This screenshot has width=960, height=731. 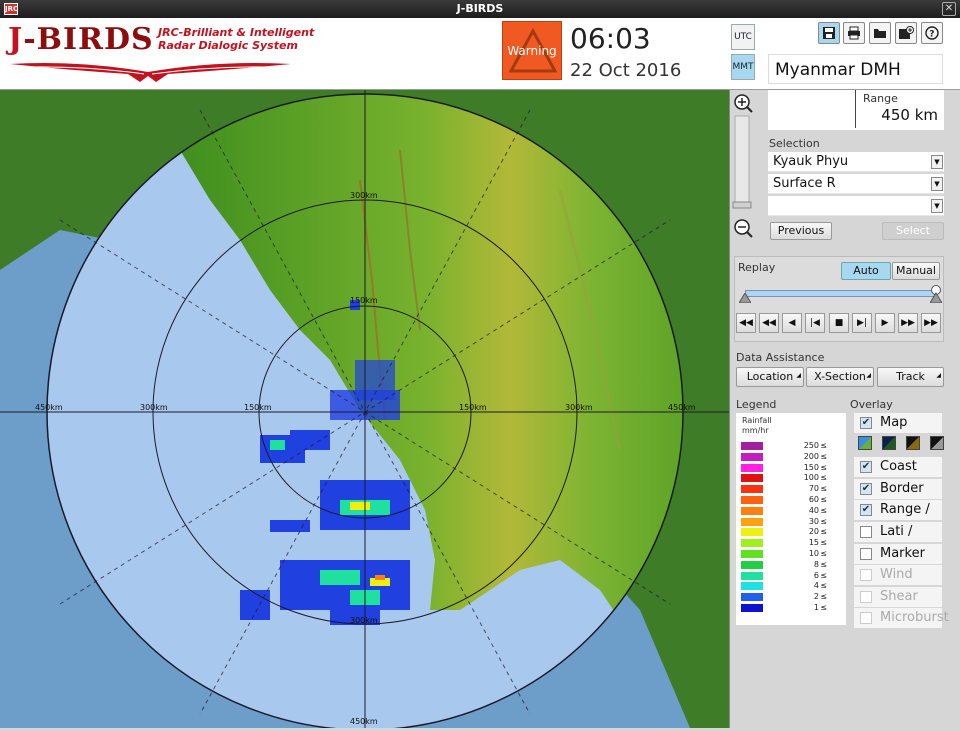 I want to click on eagle-wings-icon, so click(x=150, y=72).